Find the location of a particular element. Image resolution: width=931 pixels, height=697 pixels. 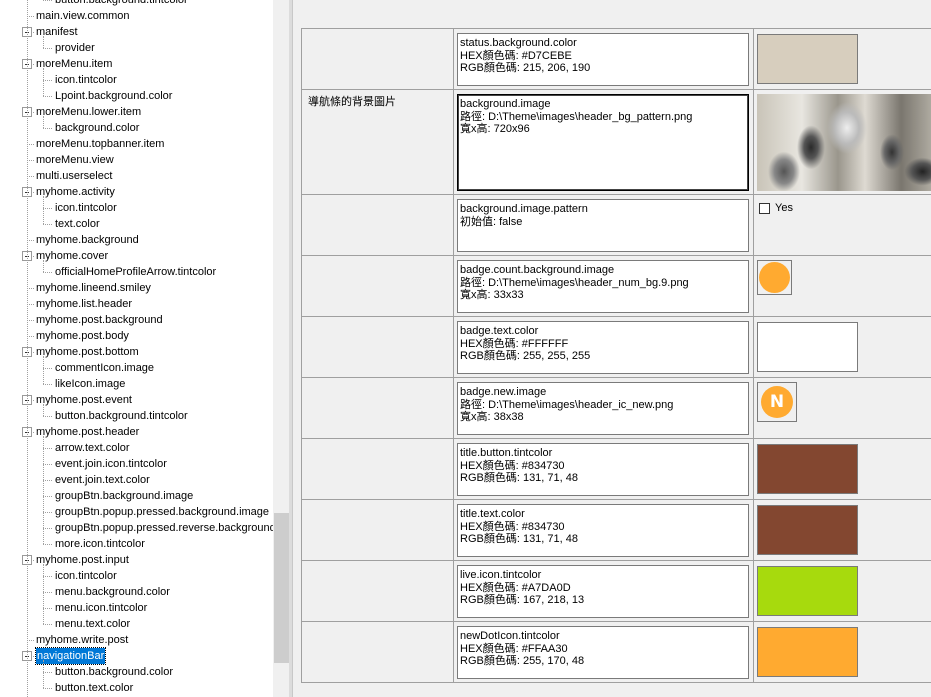

tree-child-node: event.join.icon.tintcolor is located at coordinates (136, 464).